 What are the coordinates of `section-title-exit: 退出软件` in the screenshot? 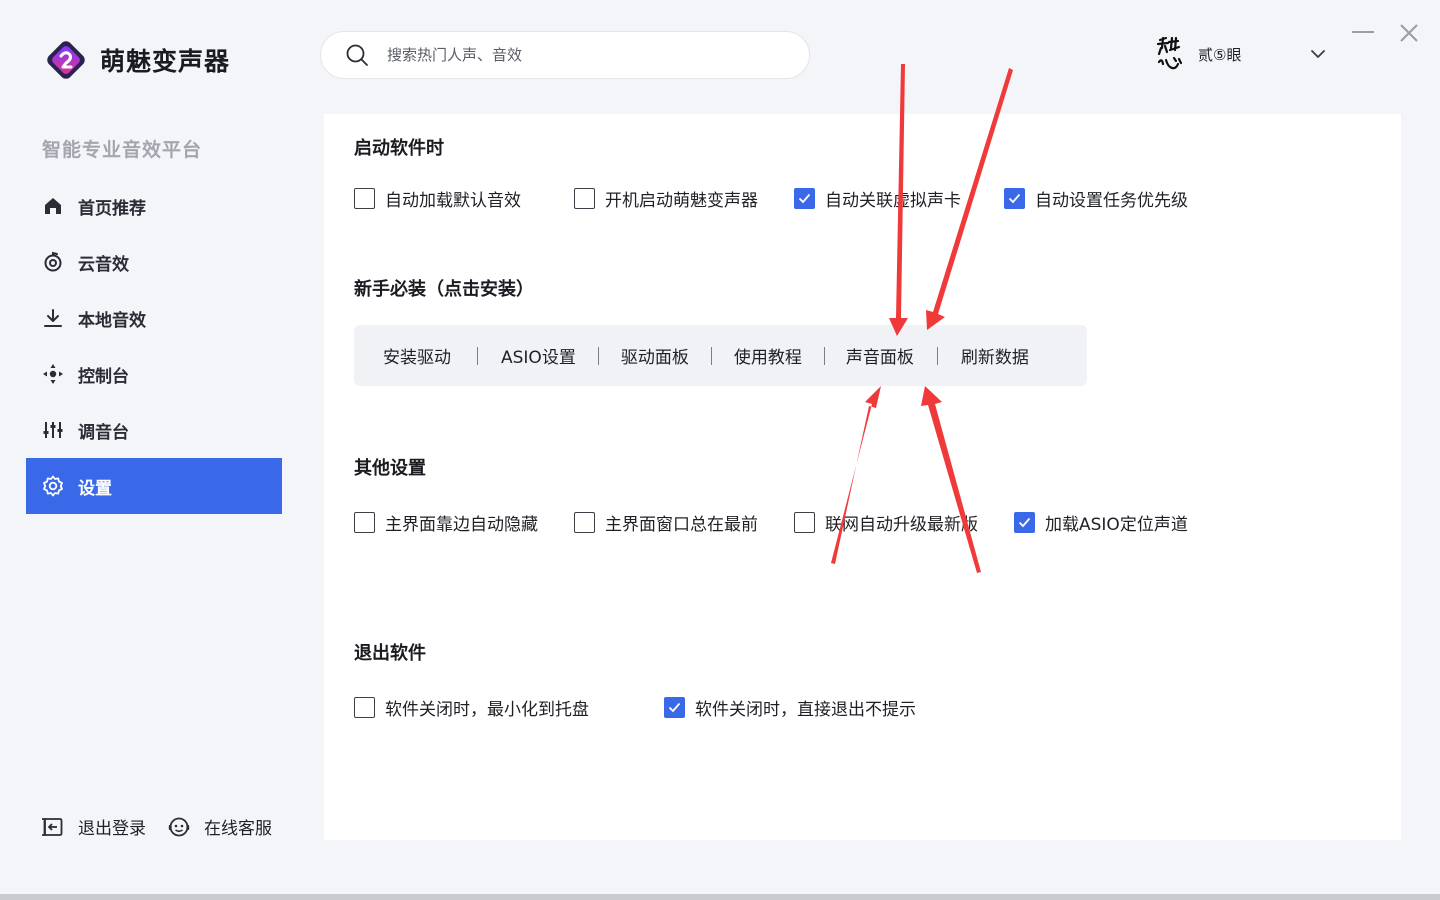 It's located at (390, 653).